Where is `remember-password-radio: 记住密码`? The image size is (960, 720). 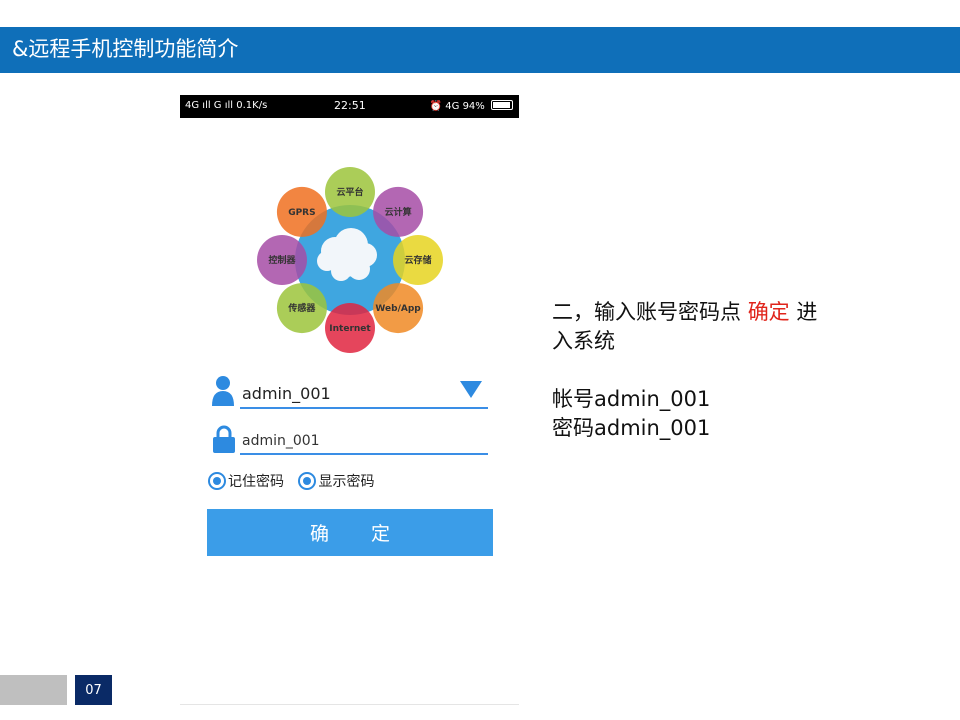 remember-password-radio: 记住密码 is located at coordinates (246, 481).